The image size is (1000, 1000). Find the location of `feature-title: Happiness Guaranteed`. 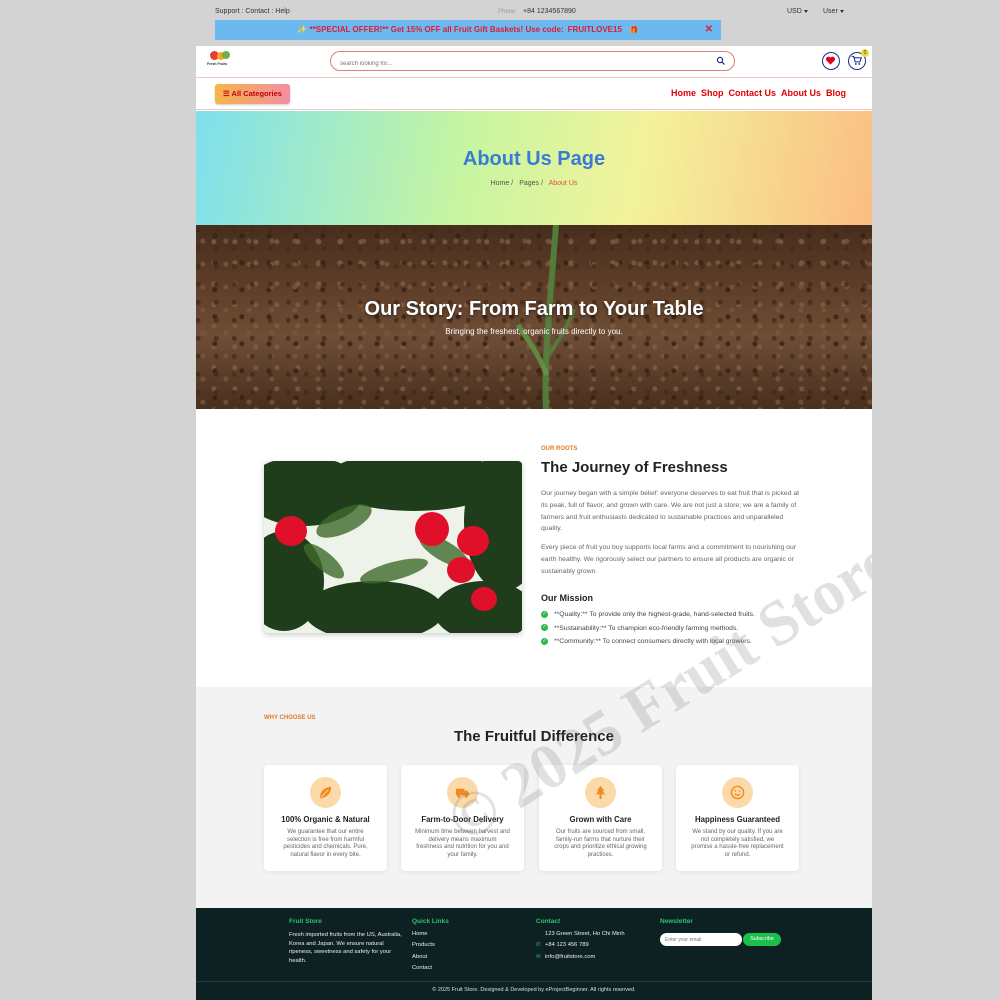

feature-title: Happiness Guaranteed is located at coordinates (737, 819).